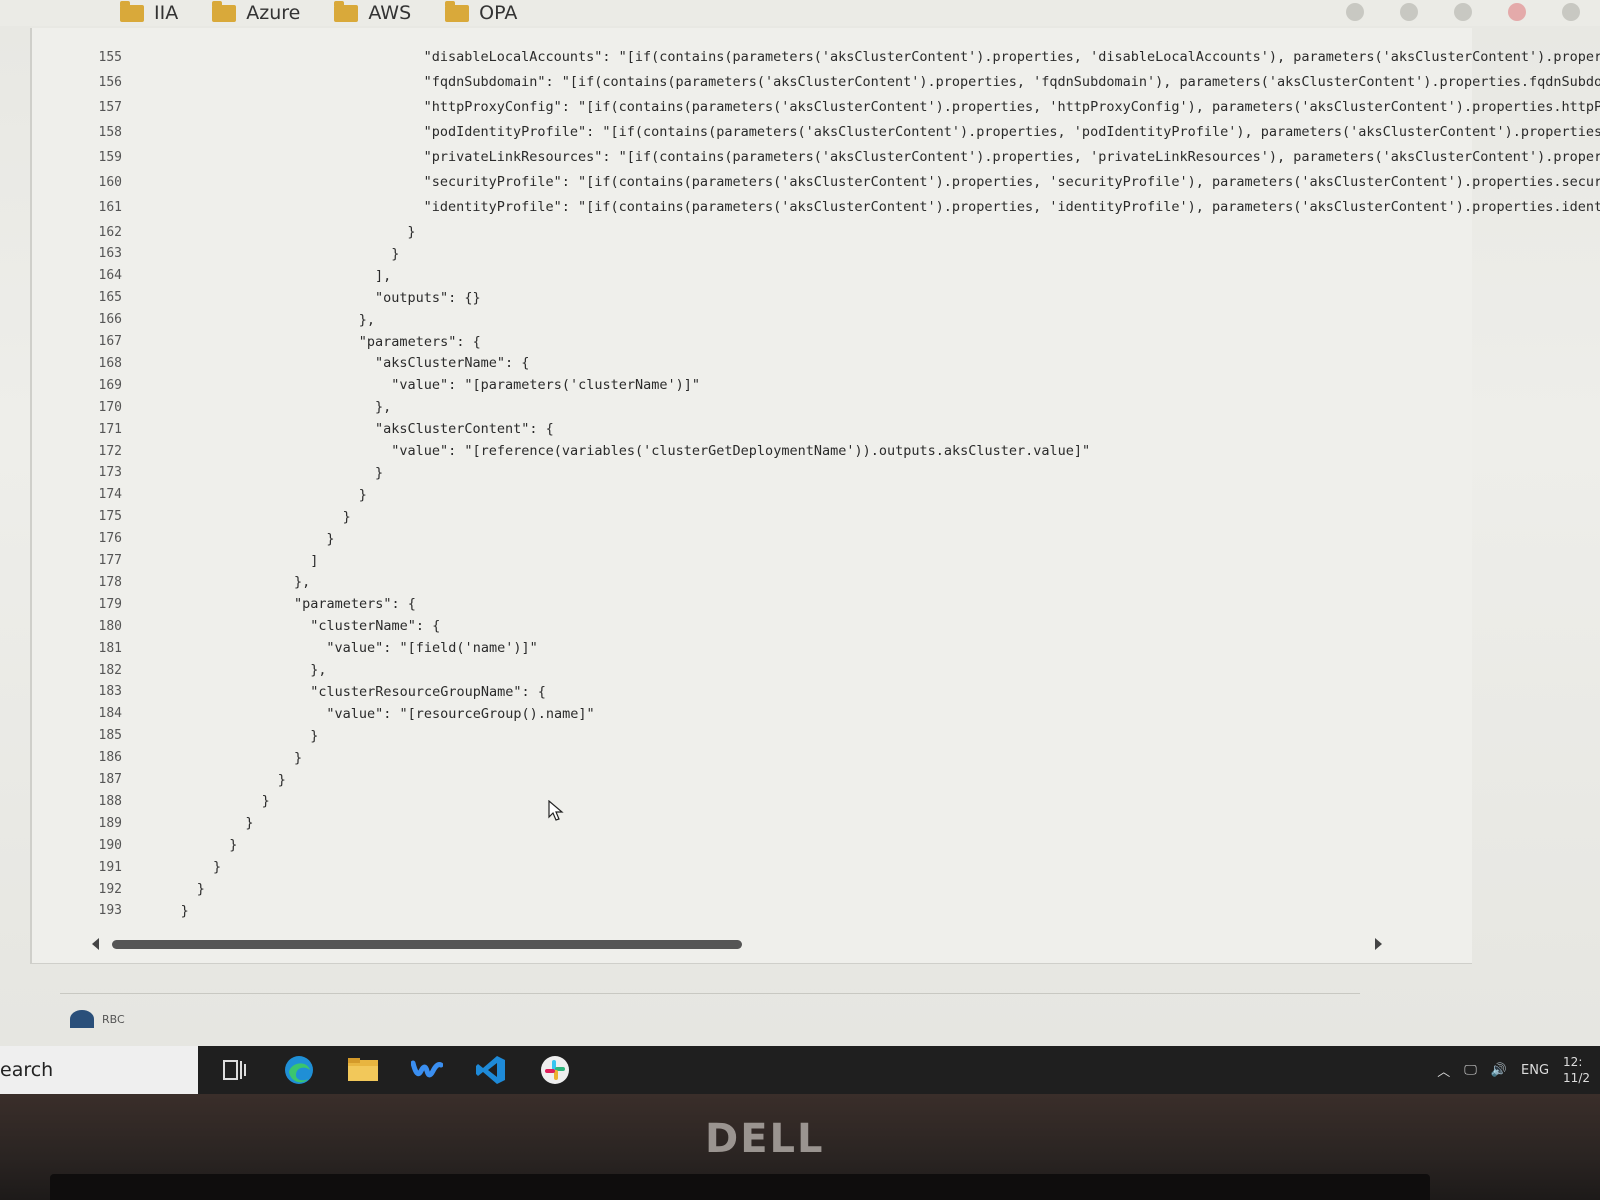 This screenshot has height=1200, width=1600. I want to click on horizontal-scrollbar, so click(737, 945).